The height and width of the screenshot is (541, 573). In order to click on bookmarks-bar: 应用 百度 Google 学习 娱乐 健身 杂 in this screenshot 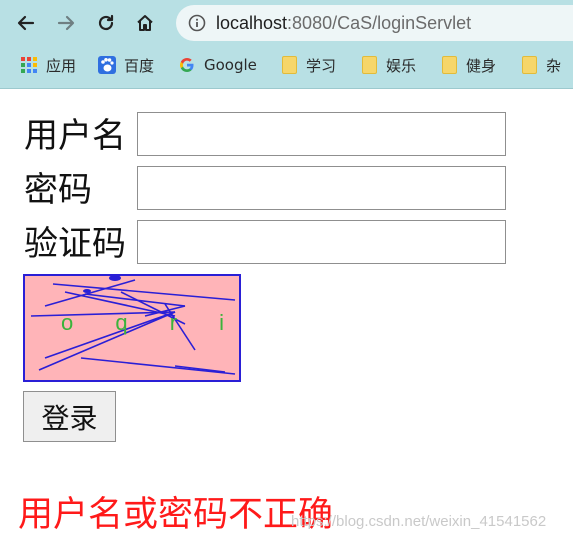, I will do `click(286, 66)`.